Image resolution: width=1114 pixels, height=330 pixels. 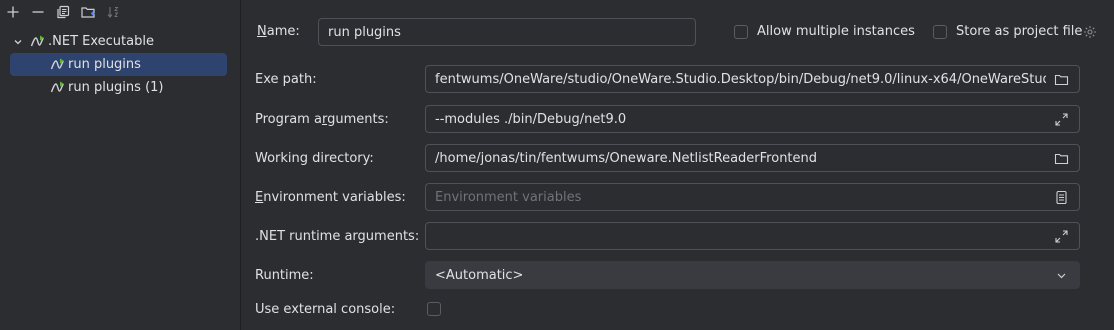 I want to click on environment-variables-input: Environment variables, so click(x=752, y=197).